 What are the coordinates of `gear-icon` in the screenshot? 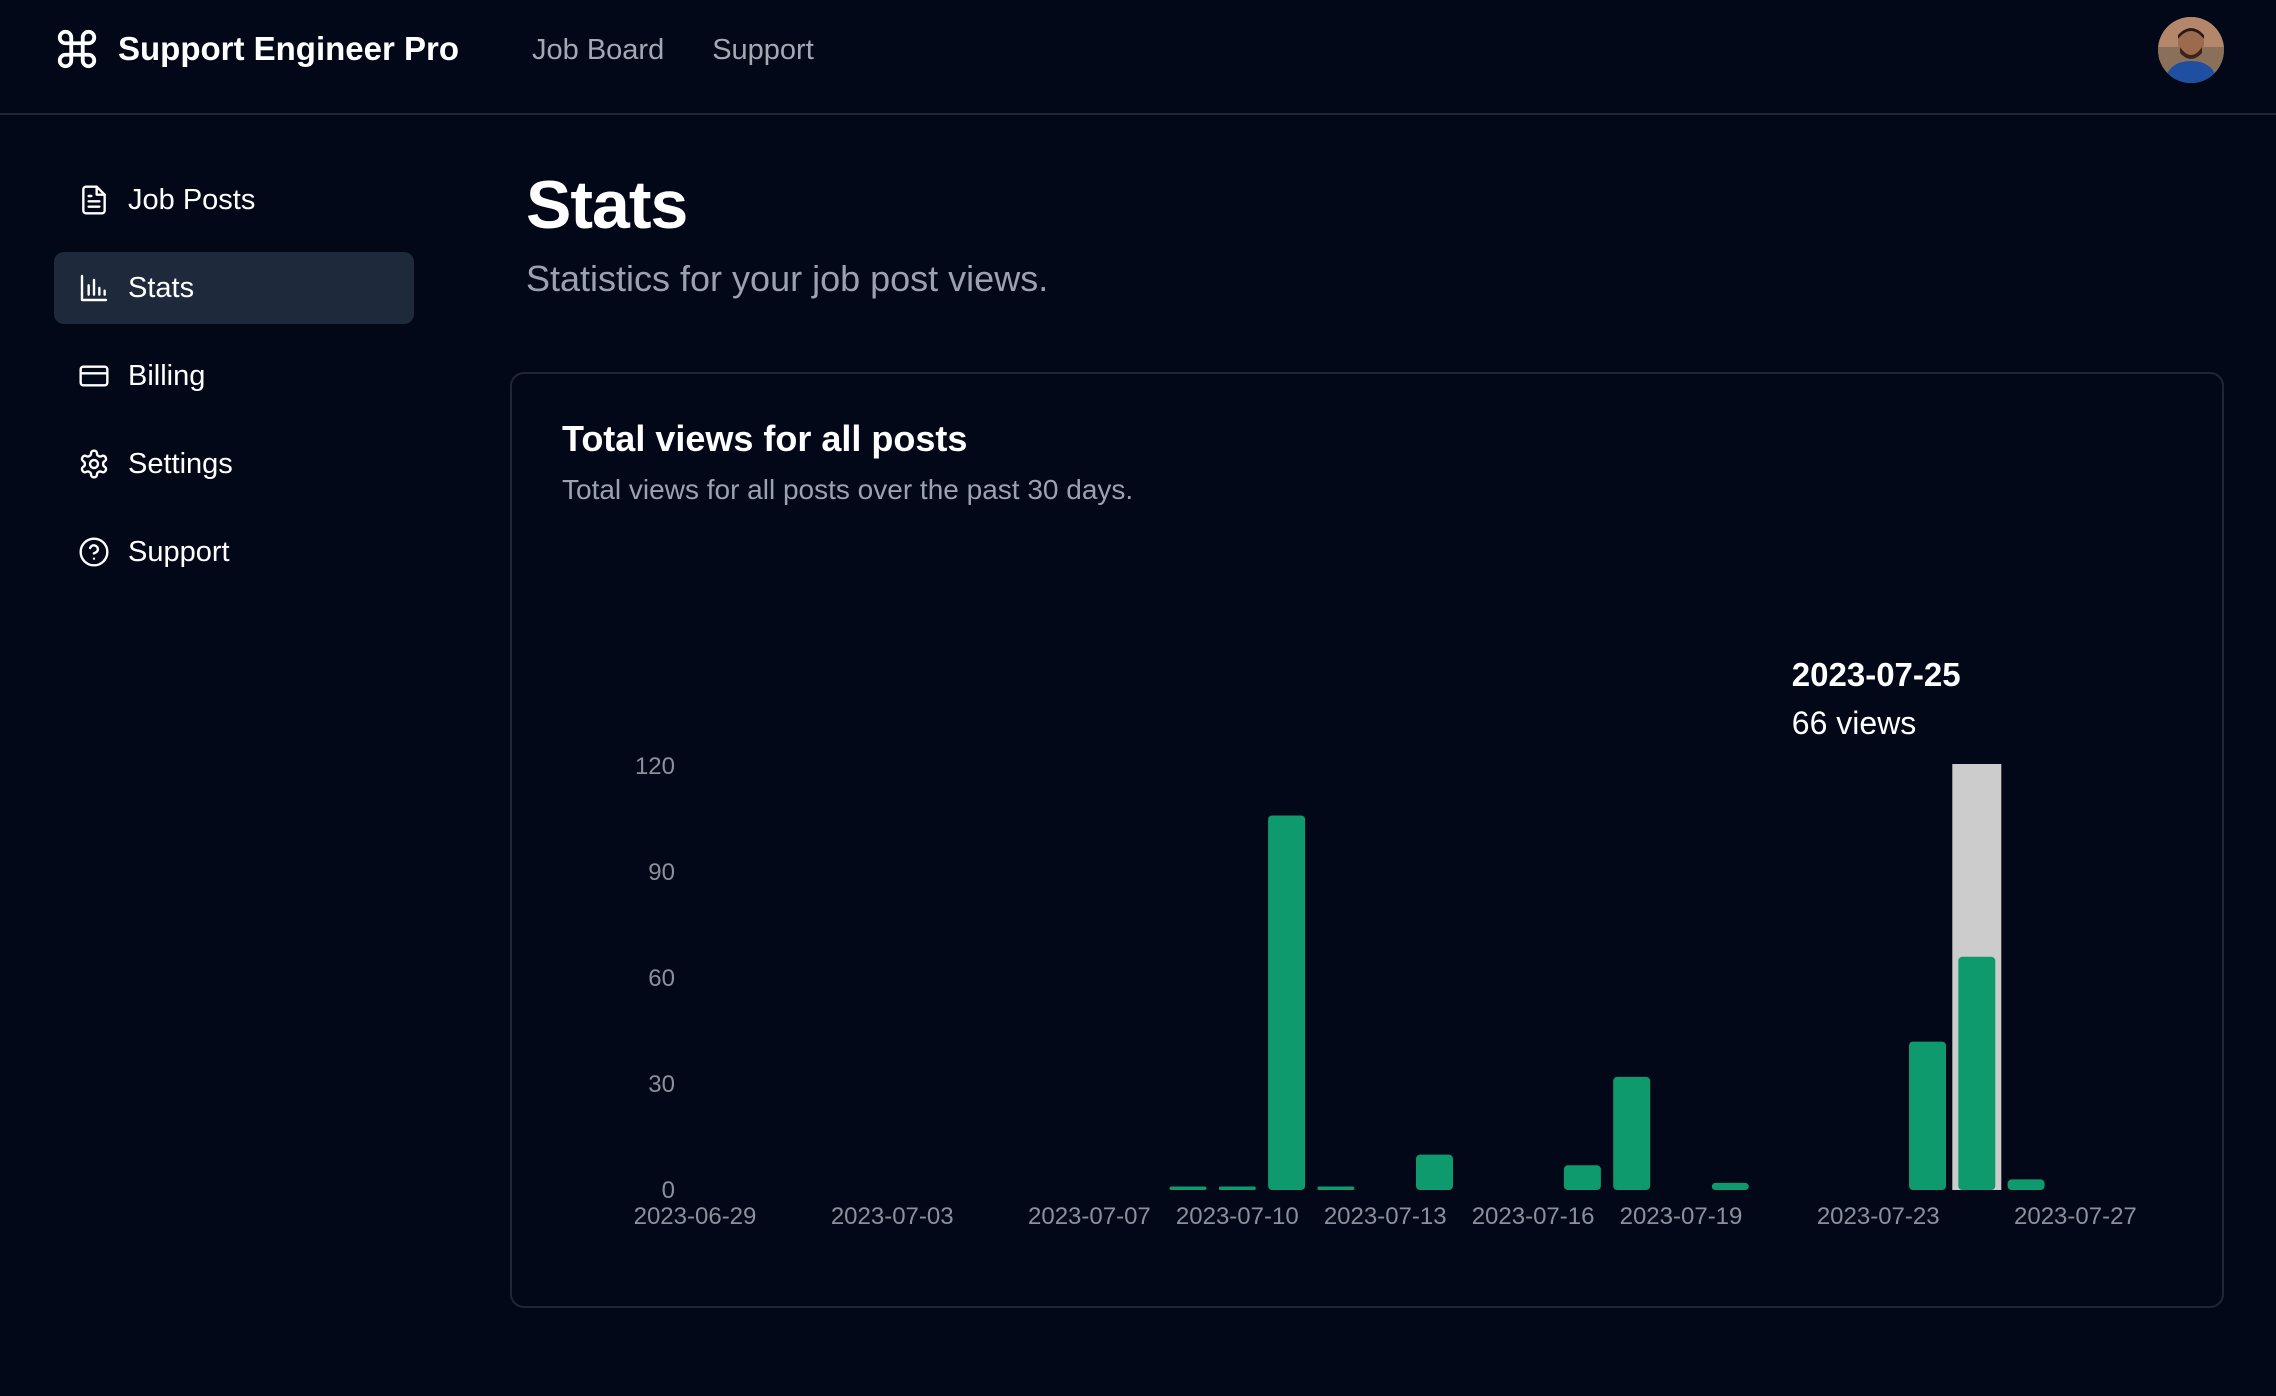 It's located at (94, 464).